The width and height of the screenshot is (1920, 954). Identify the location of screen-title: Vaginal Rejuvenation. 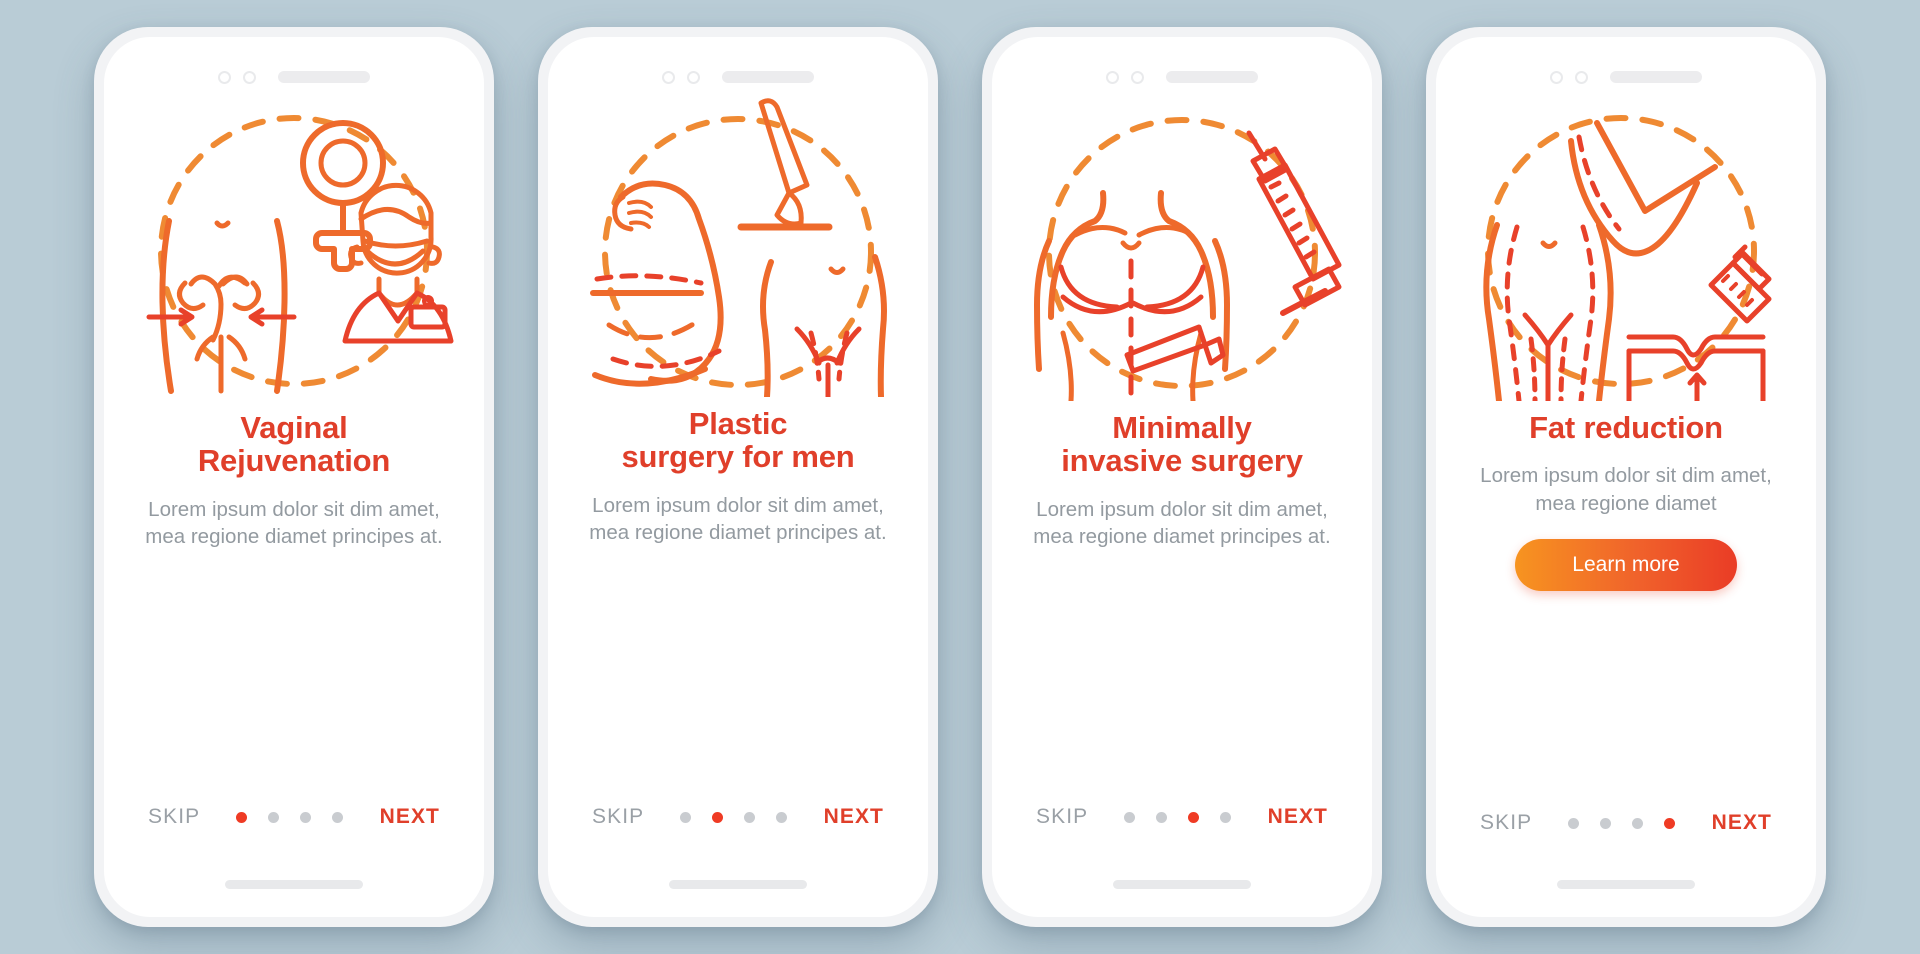
(294, 444).